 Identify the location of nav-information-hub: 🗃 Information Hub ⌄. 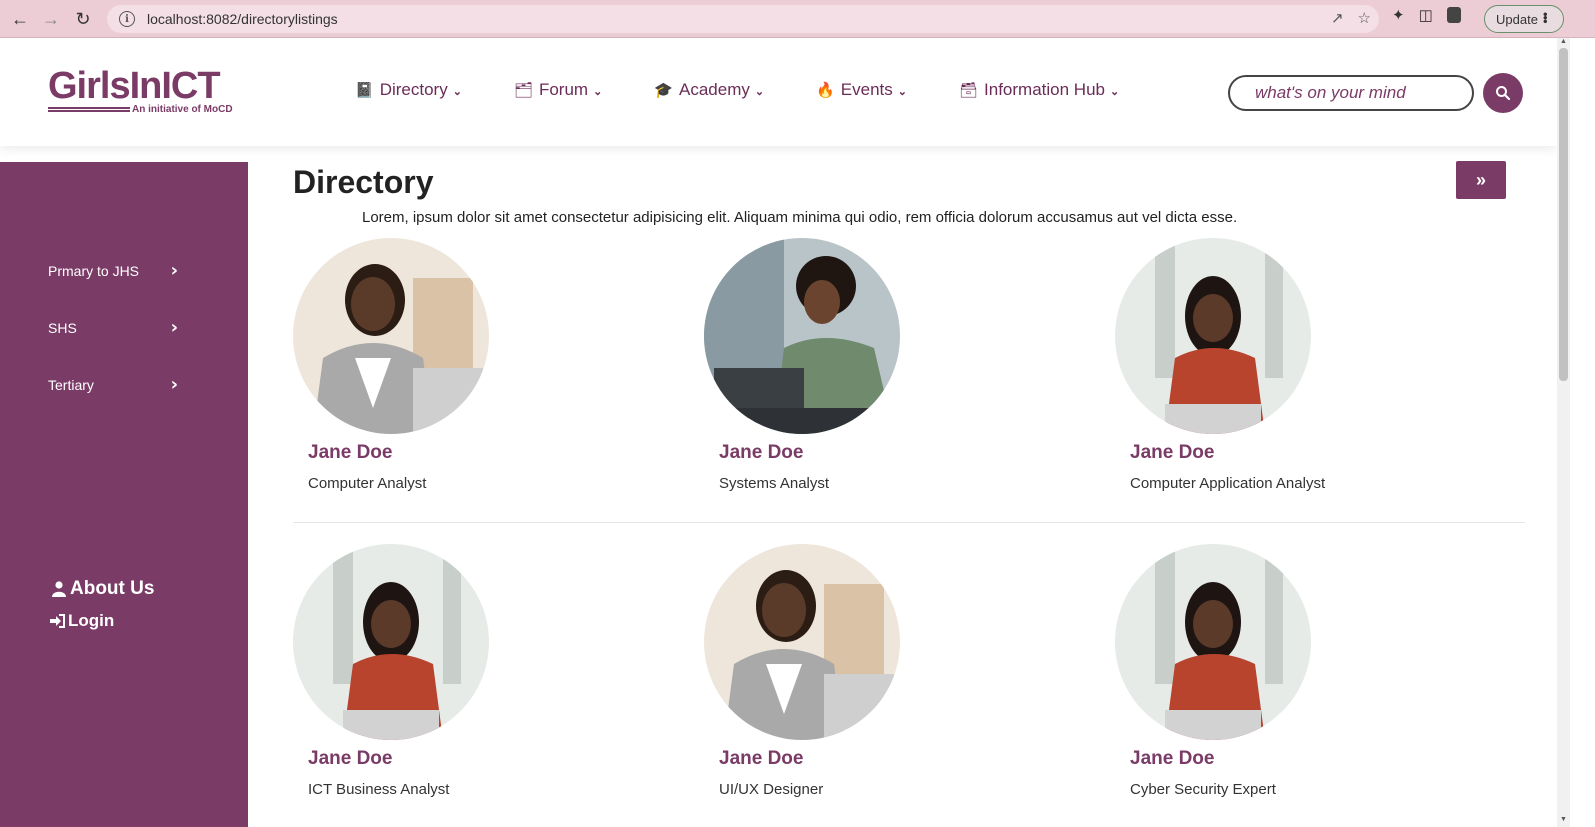
(1039, 90).